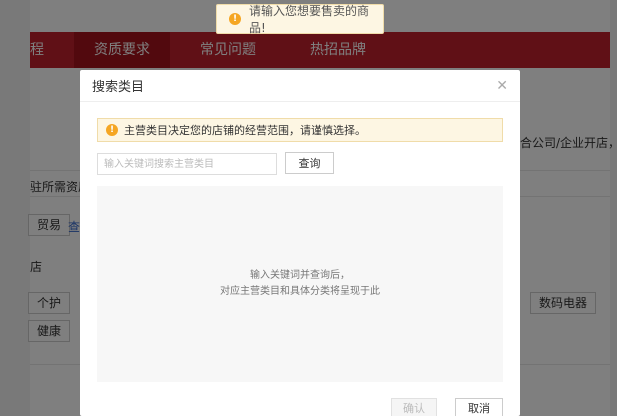 This screenshot has height=416, width=617. I want to click on toast-message: ! 请输入您想要售卖的商品!, so click(300, 19).